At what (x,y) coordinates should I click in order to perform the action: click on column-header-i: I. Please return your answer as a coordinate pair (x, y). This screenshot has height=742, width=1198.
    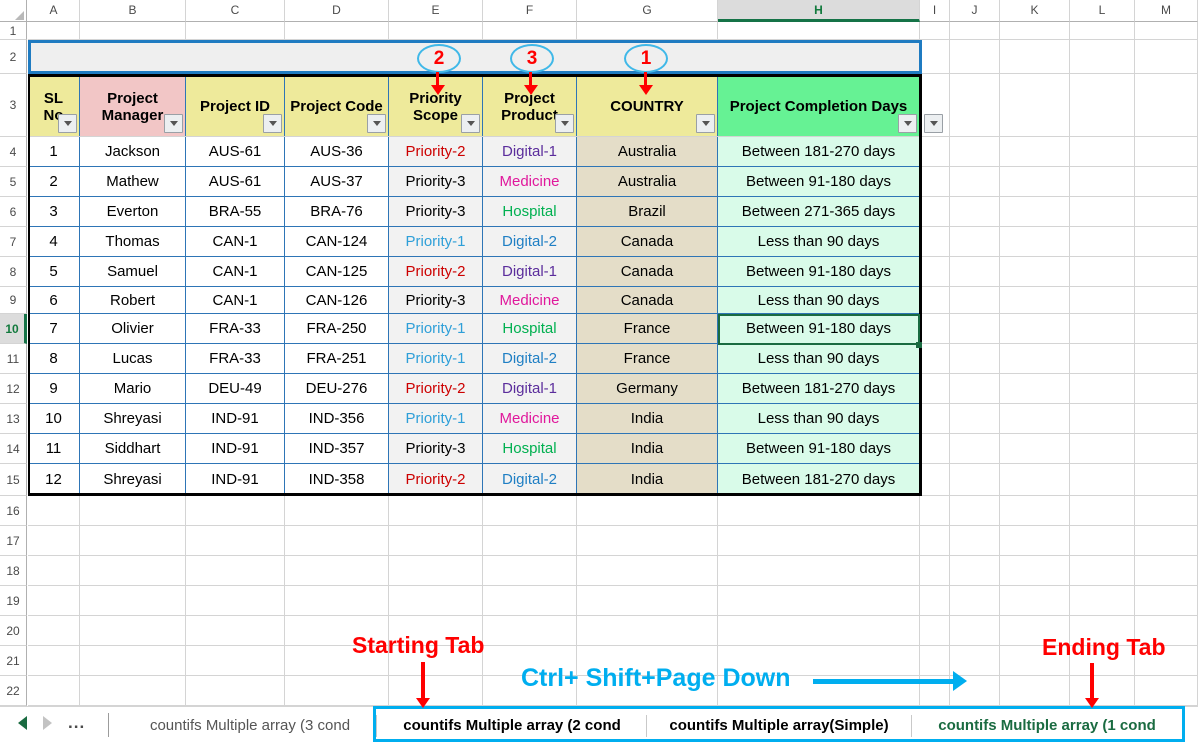
    Looking at the image, I should click on (935, 11).